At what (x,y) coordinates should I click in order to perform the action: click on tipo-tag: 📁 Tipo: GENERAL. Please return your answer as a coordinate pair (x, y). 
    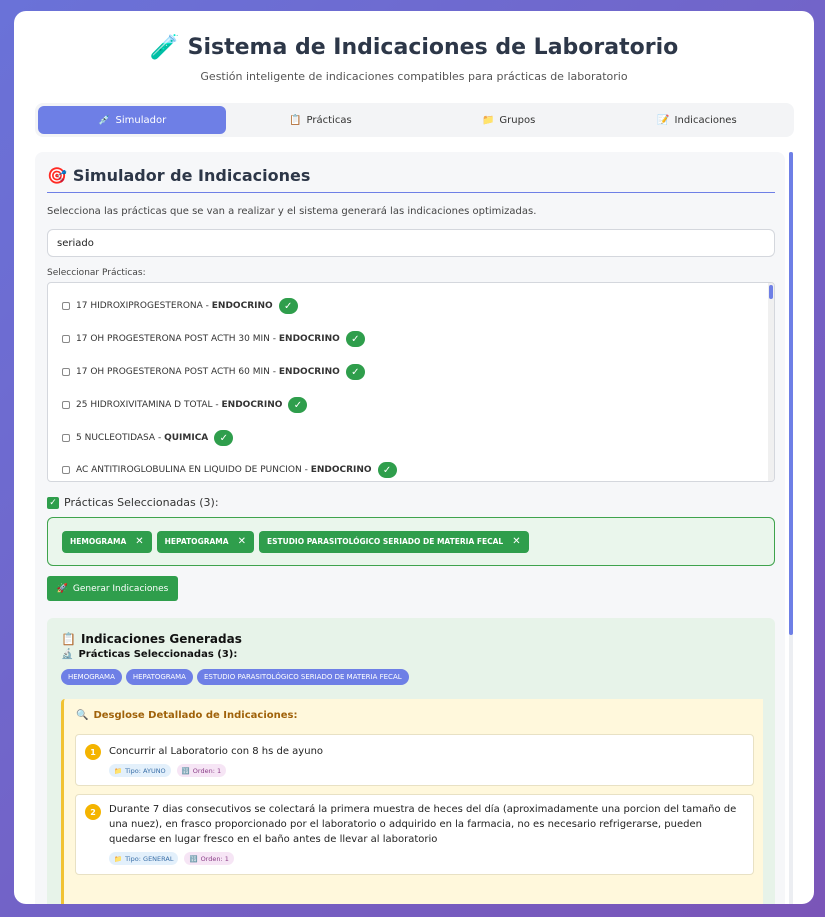
    Looking at the image, I should click on (144, 858).